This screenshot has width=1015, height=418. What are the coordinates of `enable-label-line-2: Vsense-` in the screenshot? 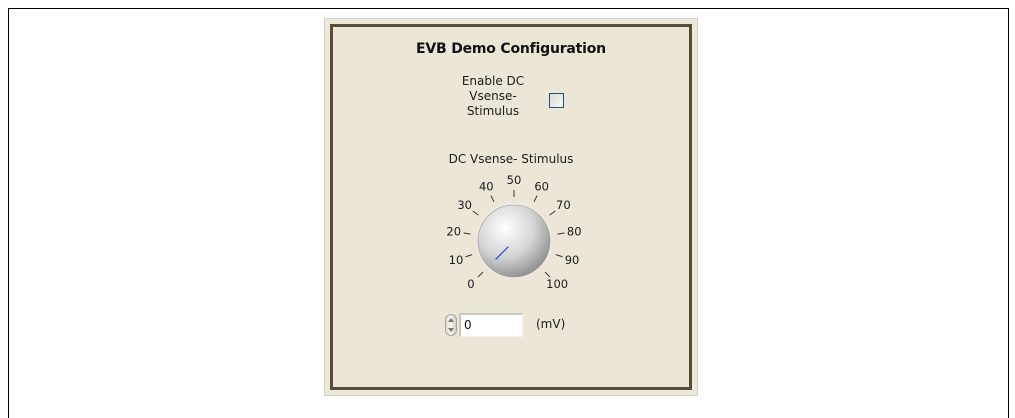 It's located at (493, 96).